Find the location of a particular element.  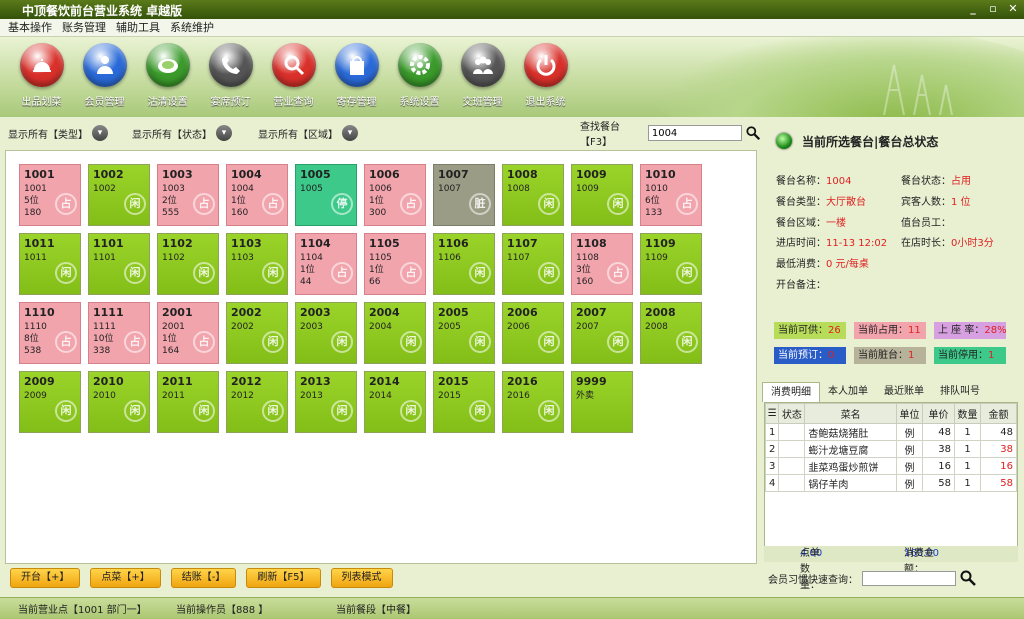

table-row: 2 蟛汁龙塘豆腐 例 38 1 38 is located at coordinates (891, 449).